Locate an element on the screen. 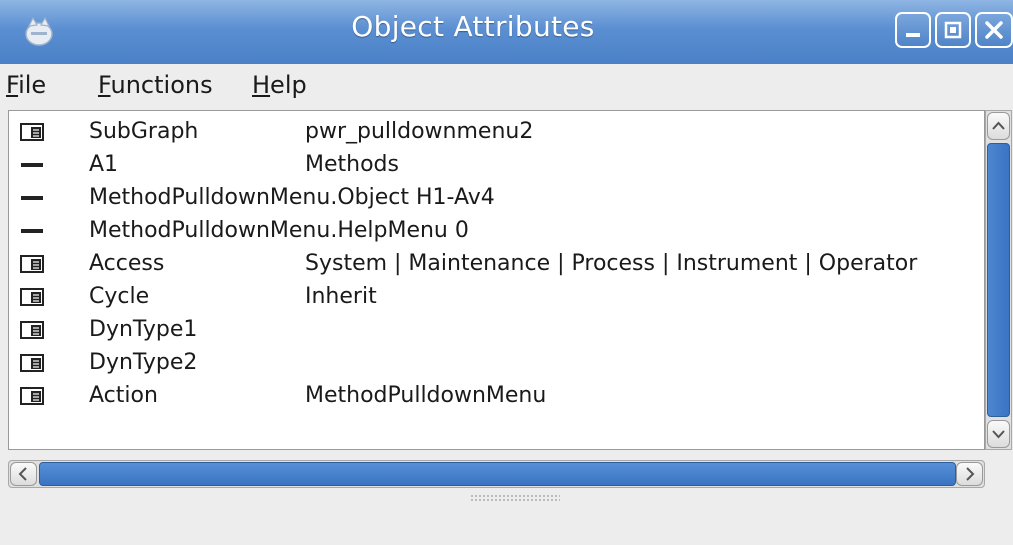 Image resolution: width=1013 pixels, height=545 pixels. attribute-name: SubGraph is located at coordinates (144, 131).